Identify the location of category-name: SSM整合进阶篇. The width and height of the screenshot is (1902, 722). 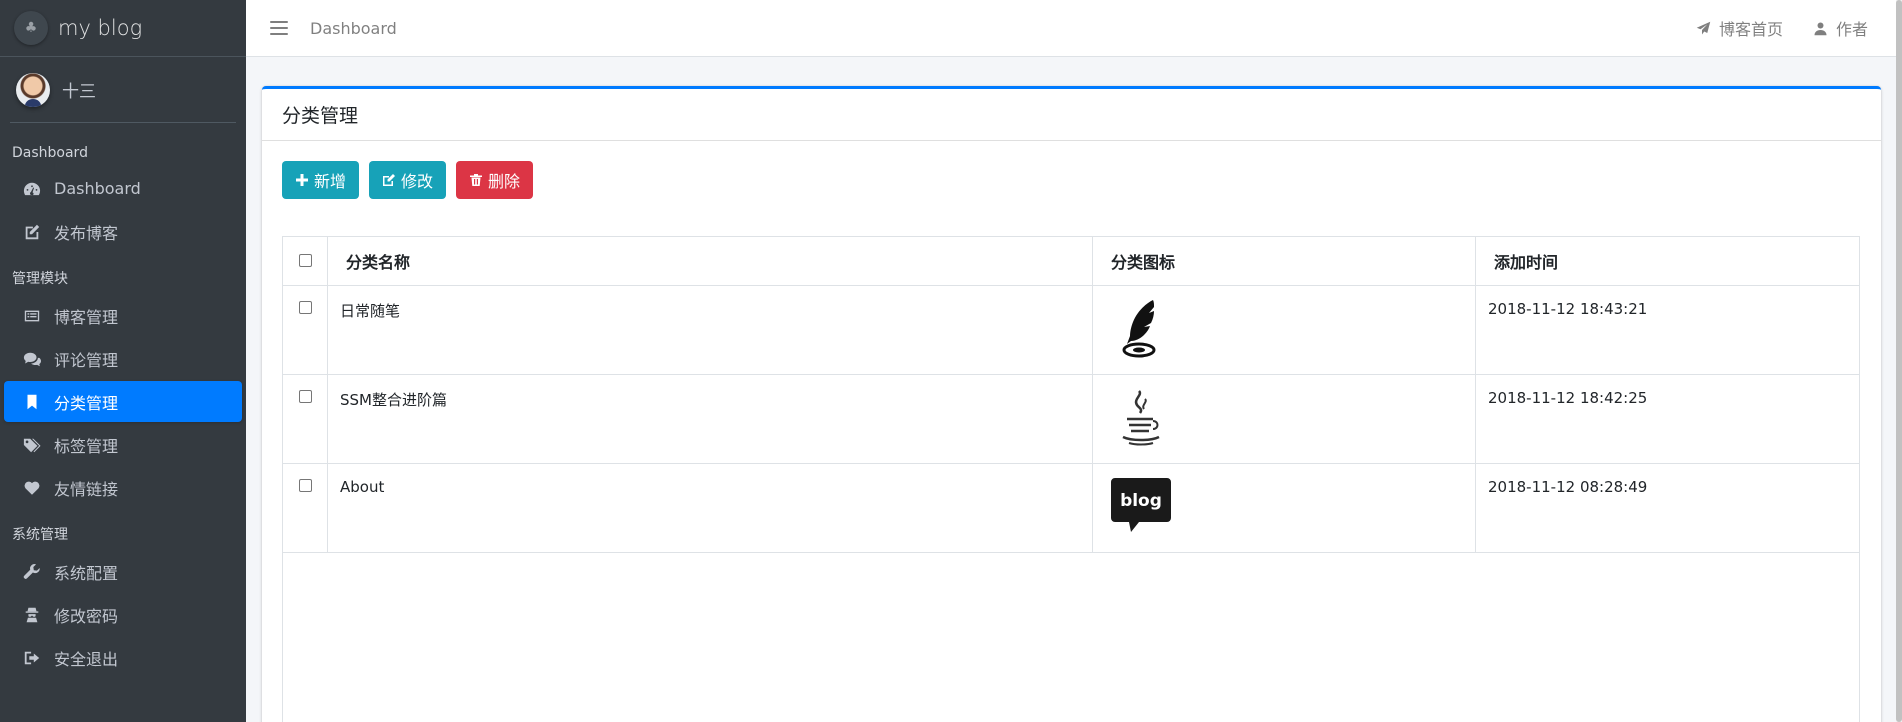
(710, 419).